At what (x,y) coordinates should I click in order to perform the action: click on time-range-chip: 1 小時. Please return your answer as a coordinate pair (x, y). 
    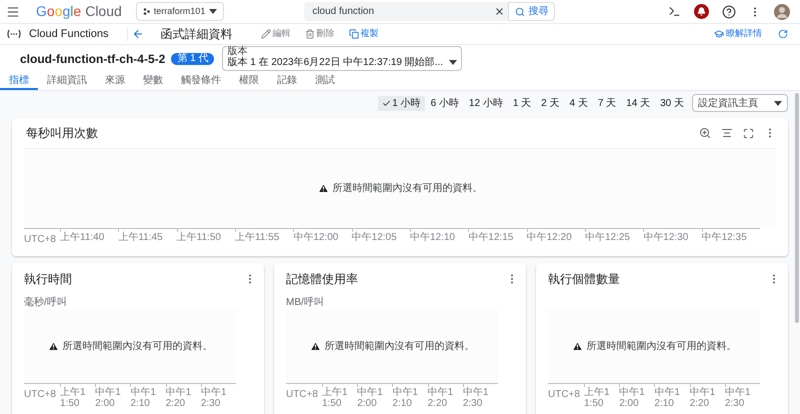
    Looking at the image, I should click on (401, 103).